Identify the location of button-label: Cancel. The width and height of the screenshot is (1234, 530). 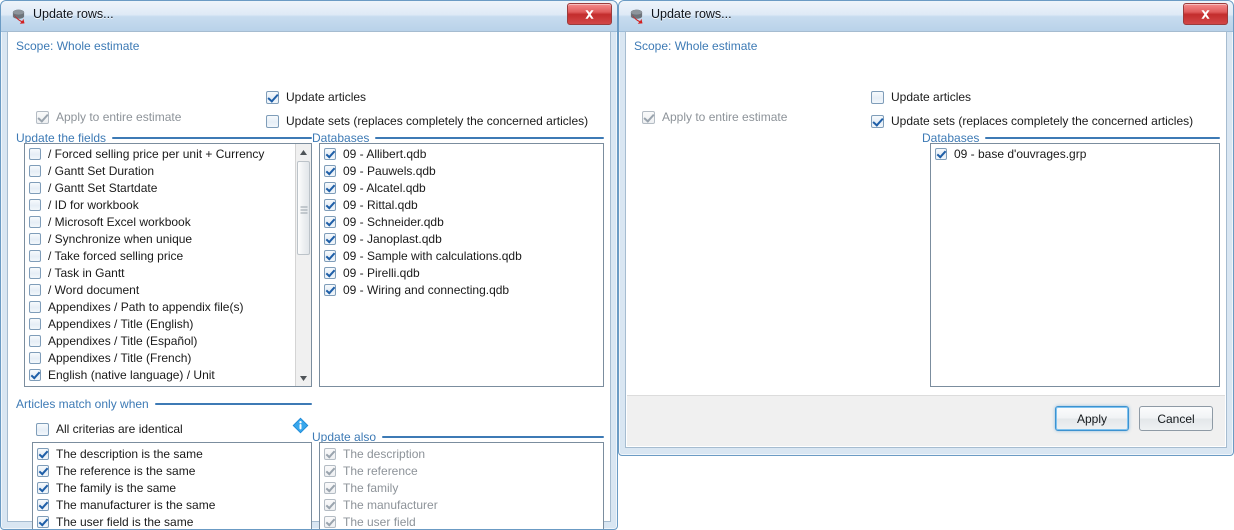
(1176, 418).